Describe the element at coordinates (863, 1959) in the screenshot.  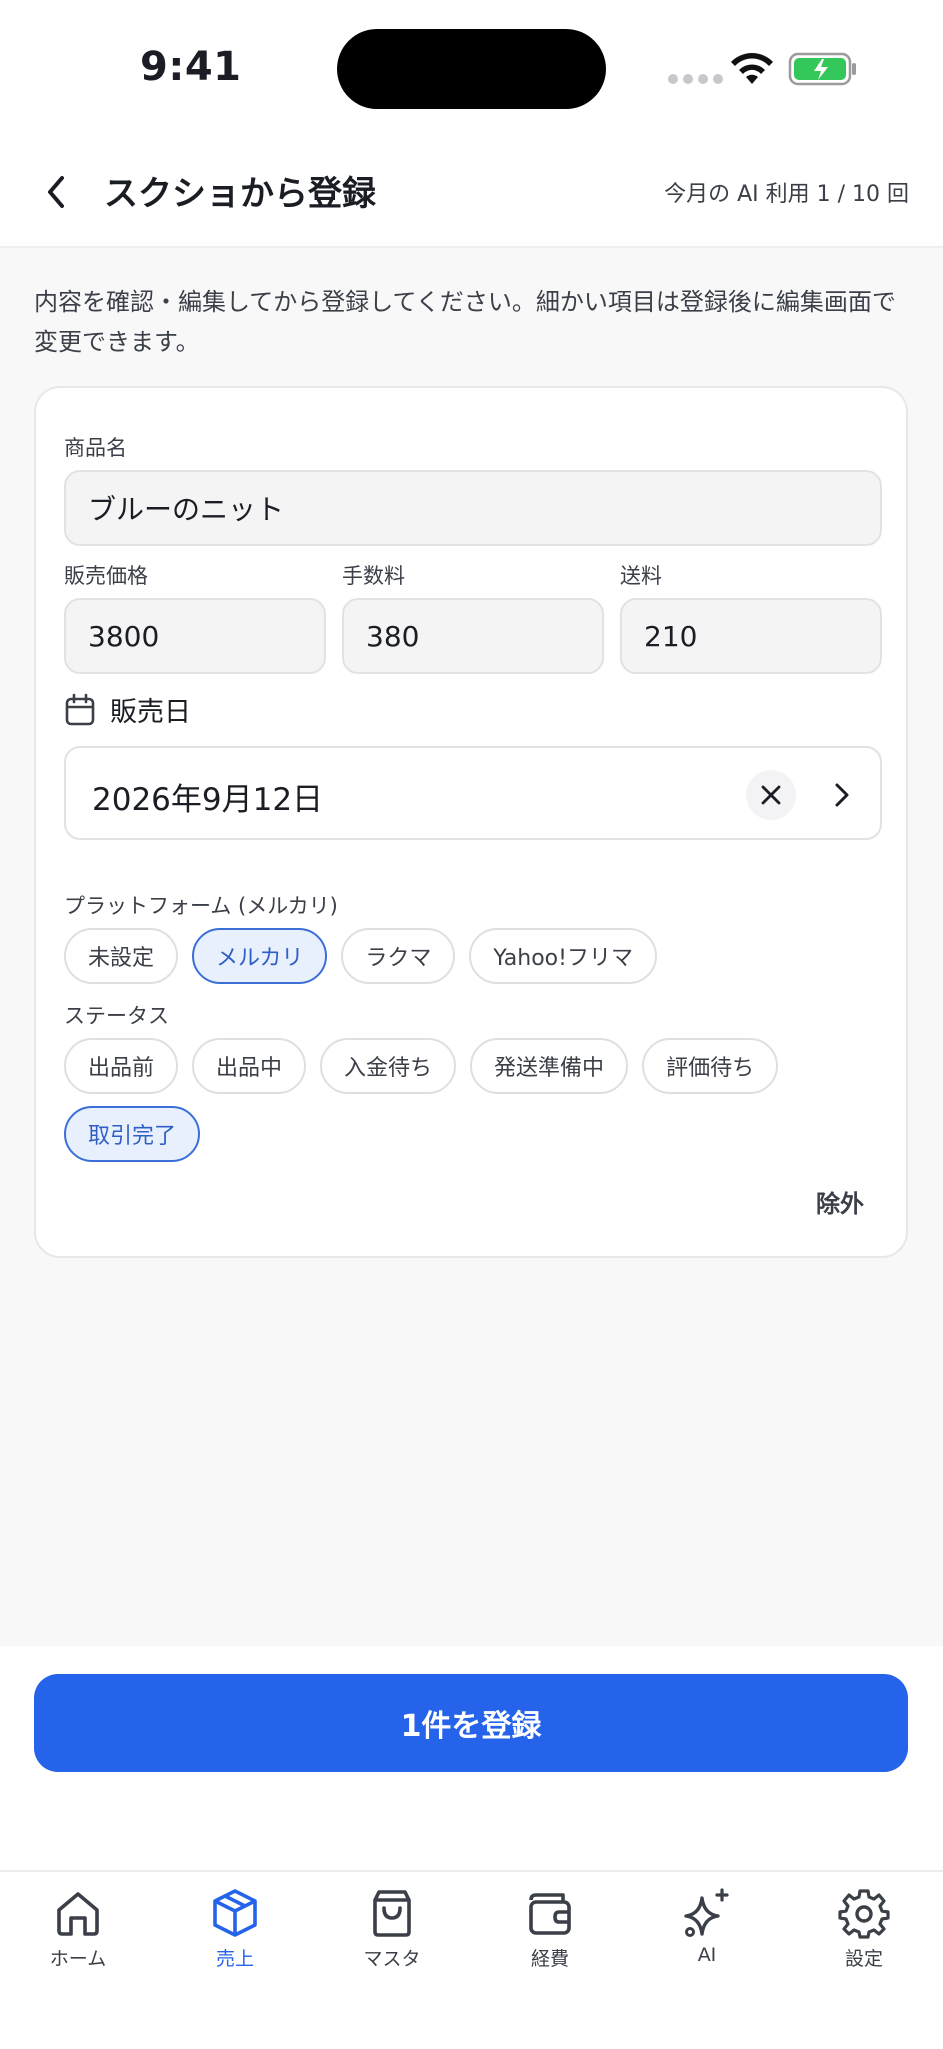
I see `tab-settings-label: 設定` at that location.